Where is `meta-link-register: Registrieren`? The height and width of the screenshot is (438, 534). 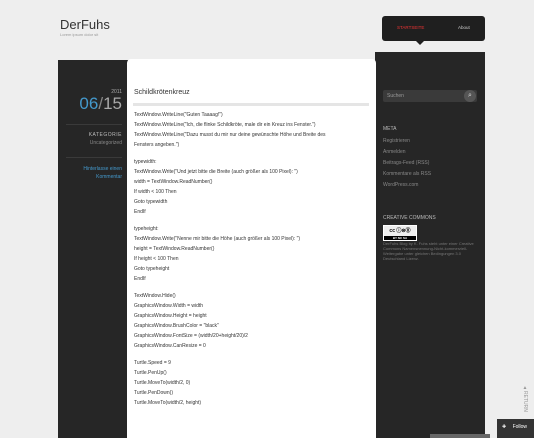
meta-link-register: Registrieren is located at coordinates (407, 143).